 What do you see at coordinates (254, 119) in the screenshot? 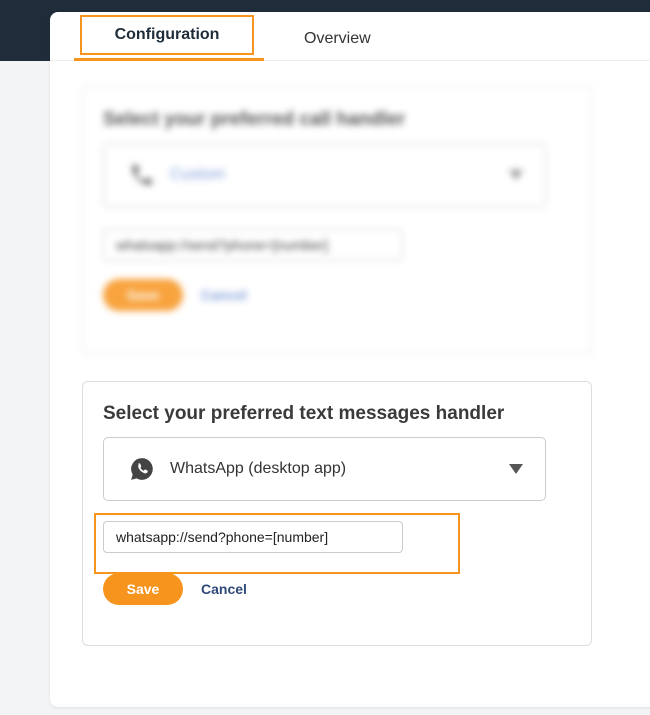
I see `call-handler-title: Select your preferred call handler` at bounding box center [254, 119].